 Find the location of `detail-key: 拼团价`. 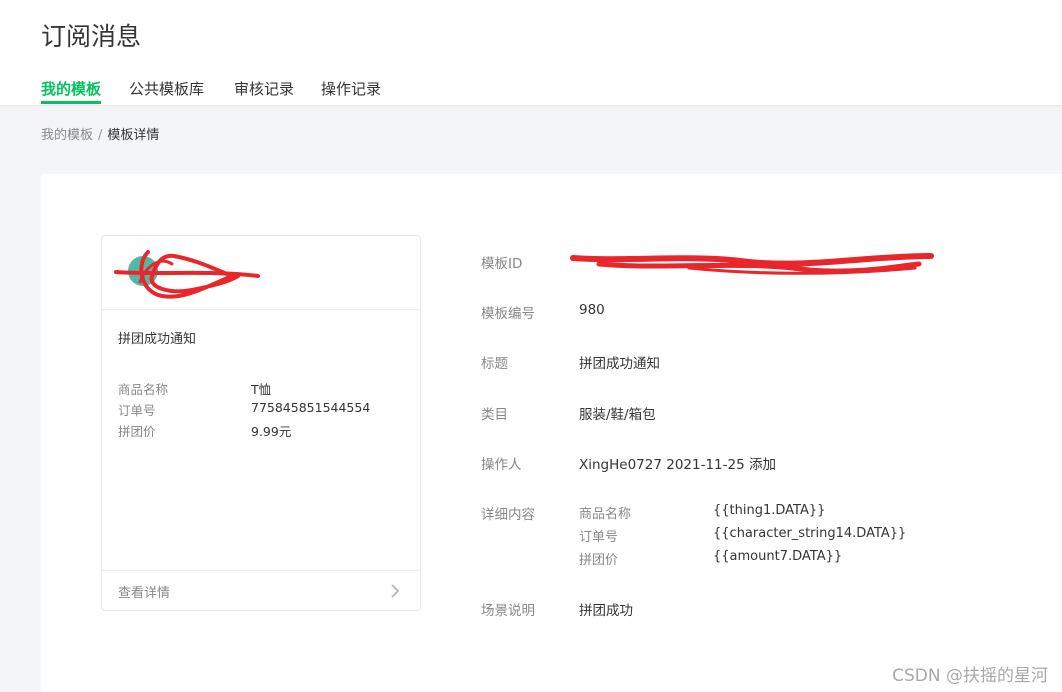

detail-key: 拼团价 is located at coordinates (599, 560).